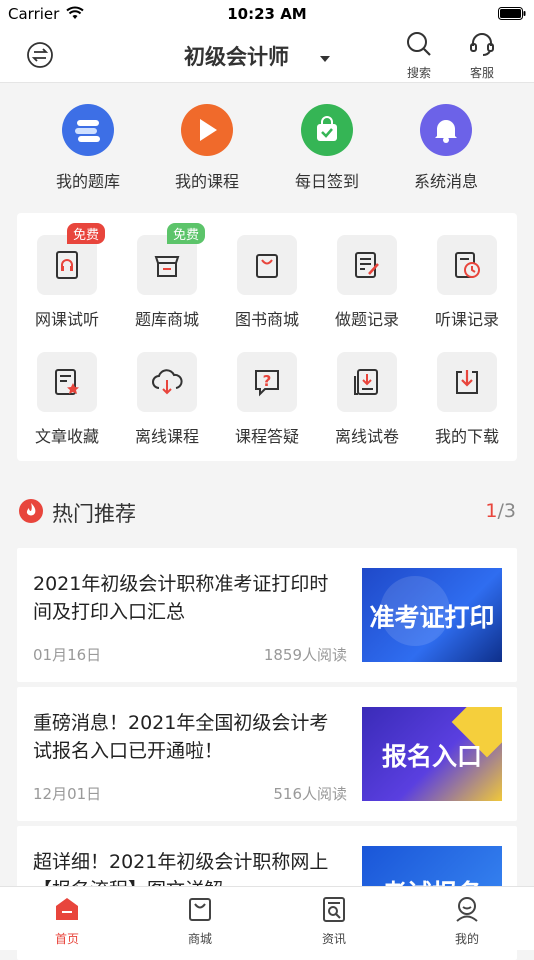 Image resolution: width=534 pixels, height=960 pixels. I want to click on article-favorites-button: 文章收藏, so click(67, 399).